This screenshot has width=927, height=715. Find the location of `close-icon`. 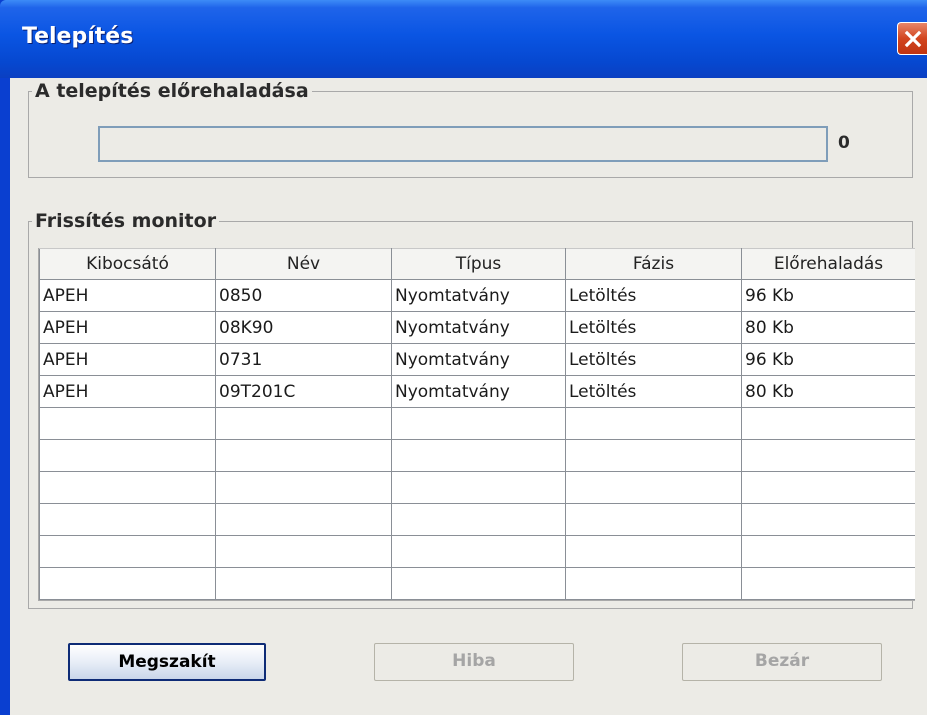

close-icon is located at coordinates (913, 39).